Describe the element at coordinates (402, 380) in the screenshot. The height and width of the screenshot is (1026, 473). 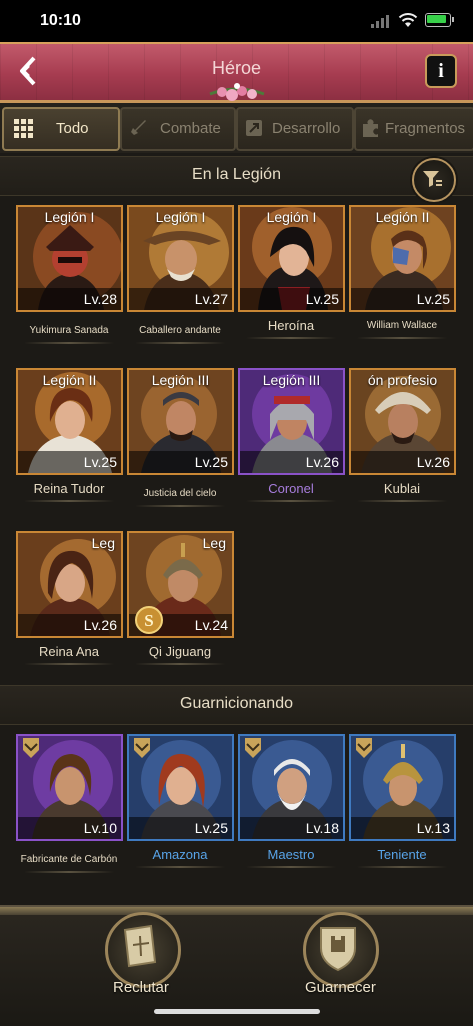
I see `hero-legion-label: ón profesio` at that location.